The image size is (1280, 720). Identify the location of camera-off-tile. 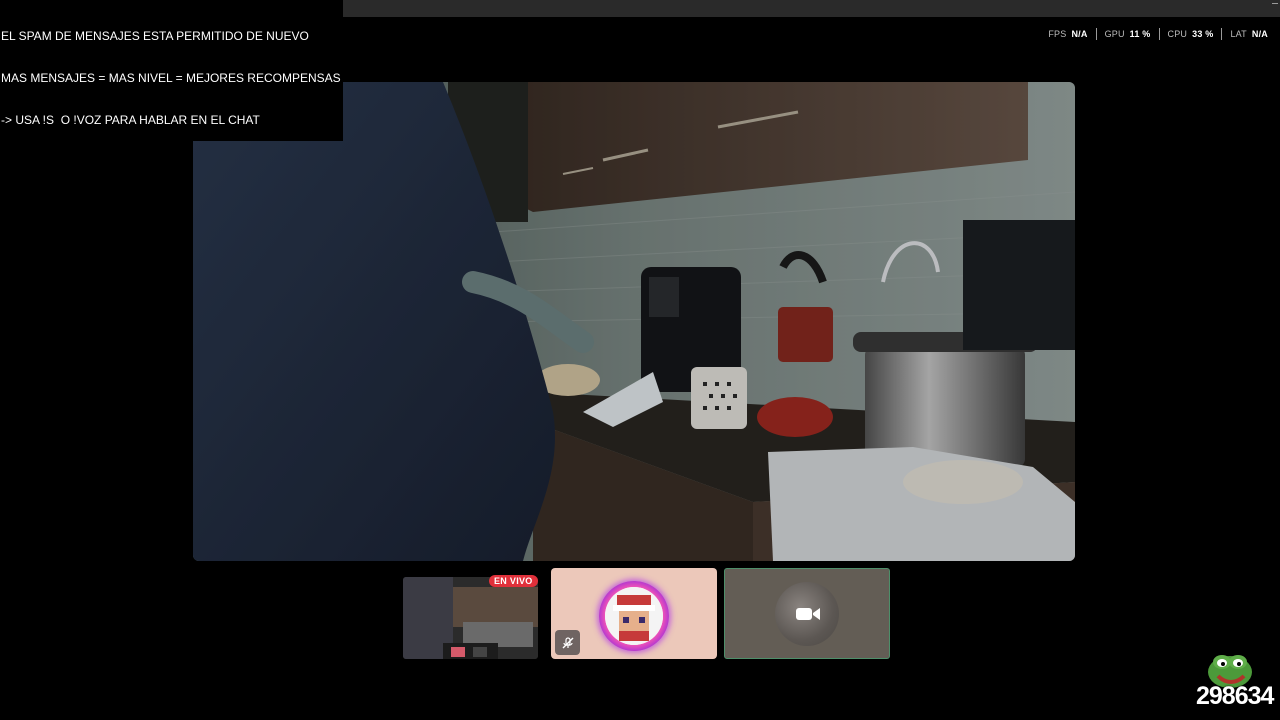
(807, 613).